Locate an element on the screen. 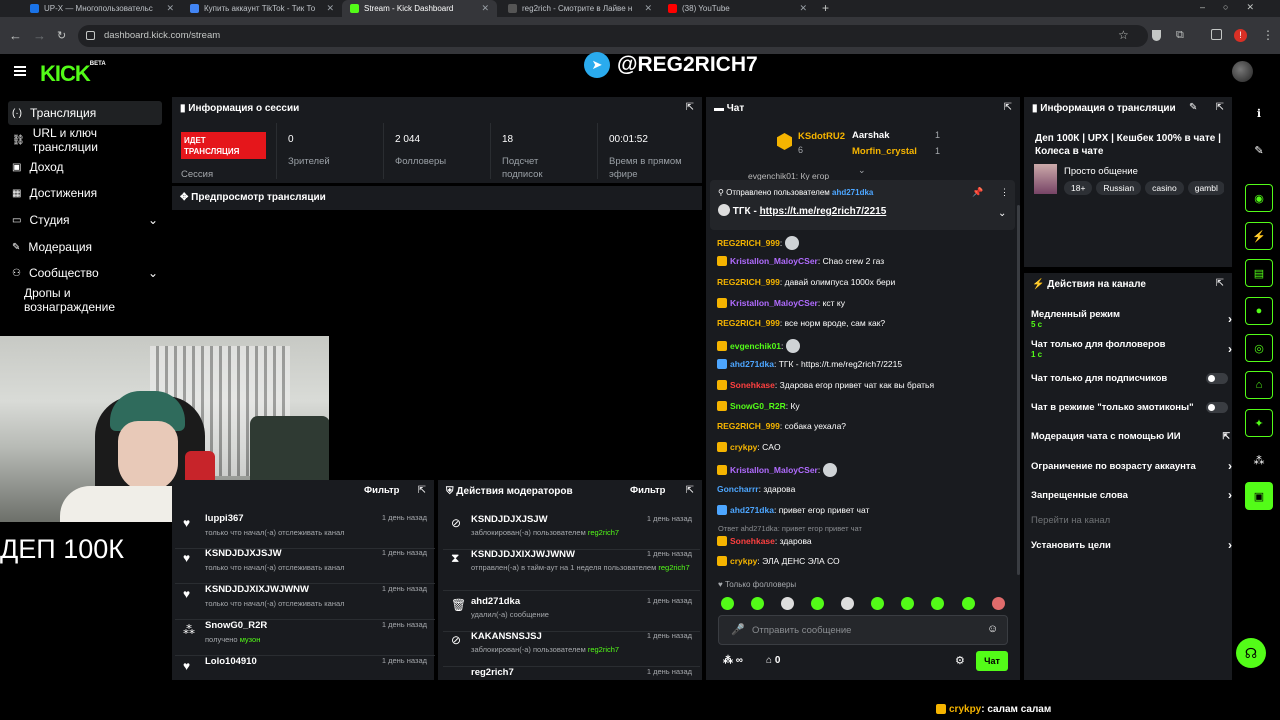  action-set-goals: Установить цели › is located at coordinates (1131, 545).